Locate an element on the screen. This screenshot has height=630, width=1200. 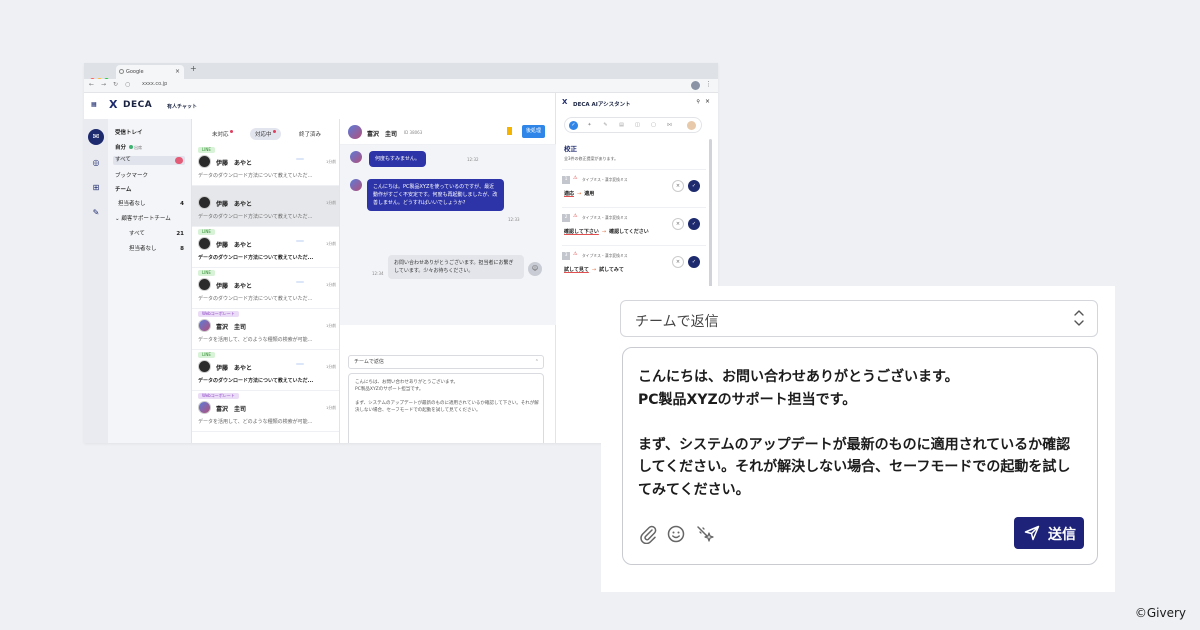
reload-icon: ↻ is located at coordinates (115, 84).